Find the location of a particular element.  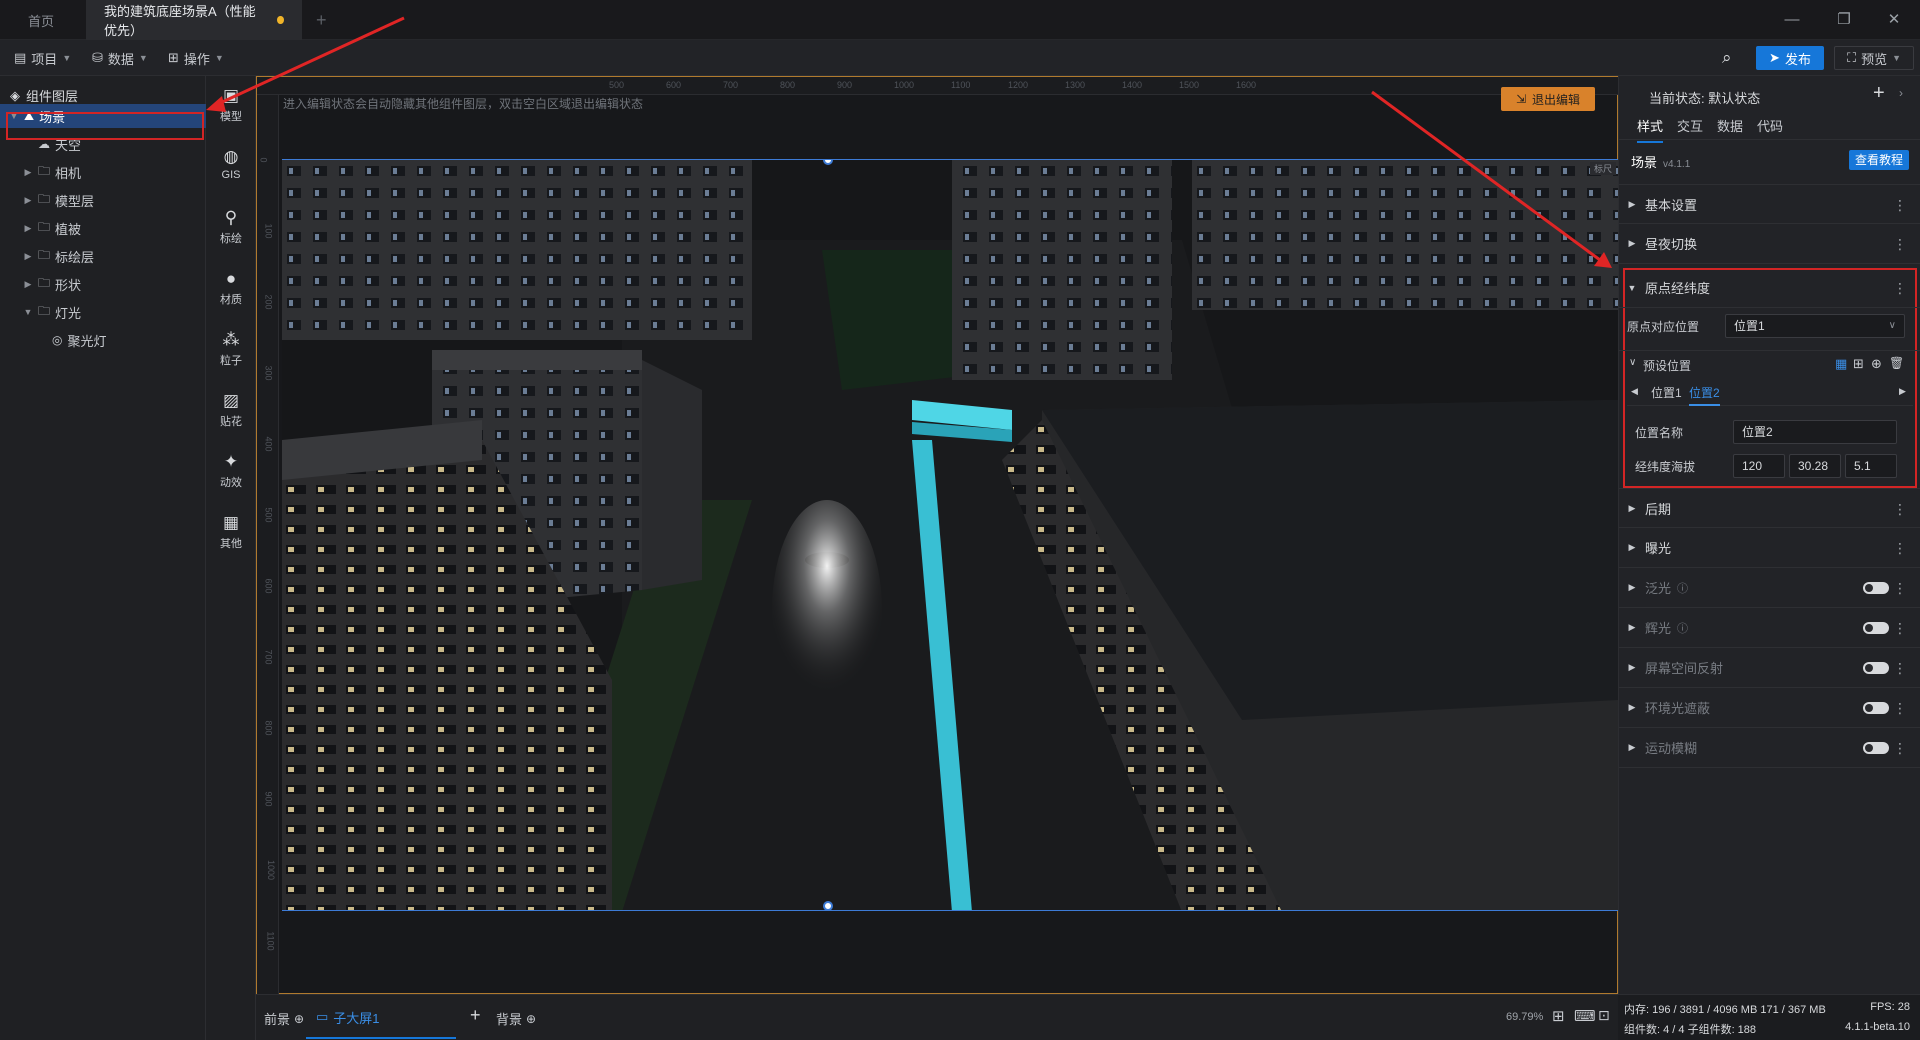

chevron-right-icon: › is located at coordinates (1901, 93).